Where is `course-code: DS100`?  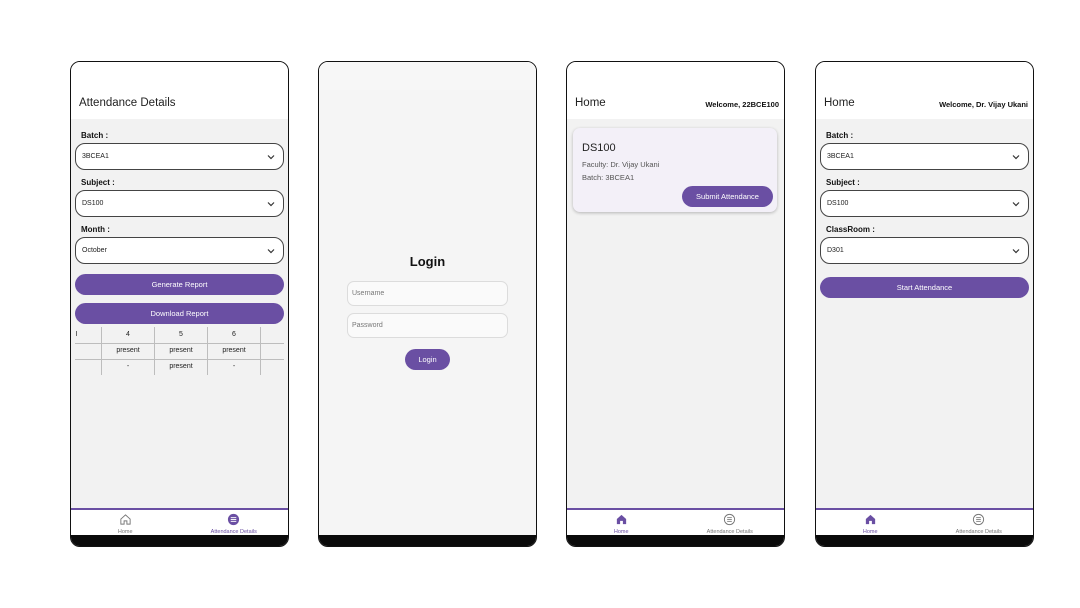 course-code: DS100 is located at coordinates (599, 148).